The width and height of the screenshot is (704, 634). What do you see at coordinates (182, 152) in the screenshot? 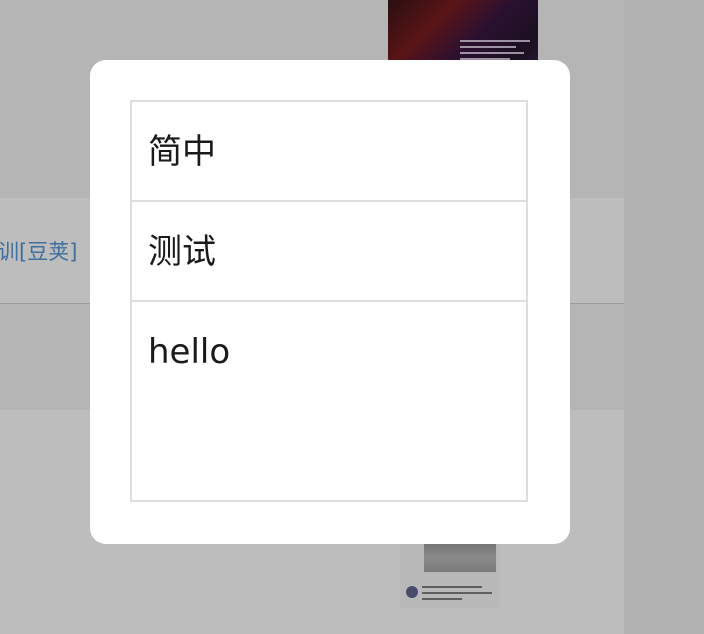
I see `option-label: 简中` at bounding box center [182, 152].